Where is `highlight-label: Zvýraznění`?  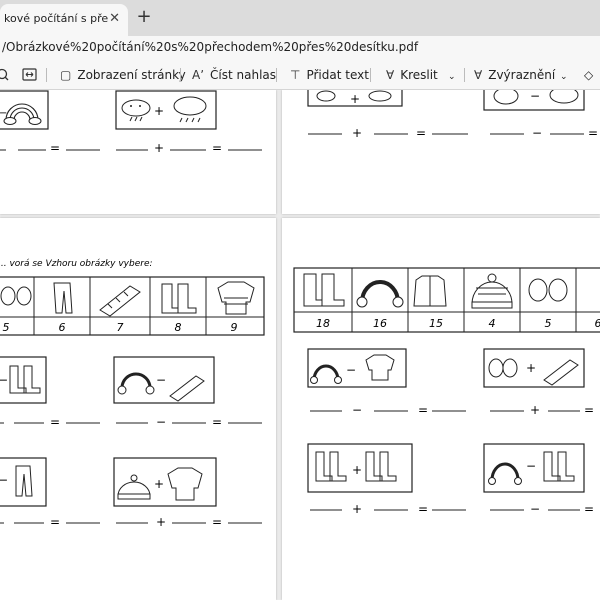
highlight-label: Zvýraznění is located at coordinates (522, 75).